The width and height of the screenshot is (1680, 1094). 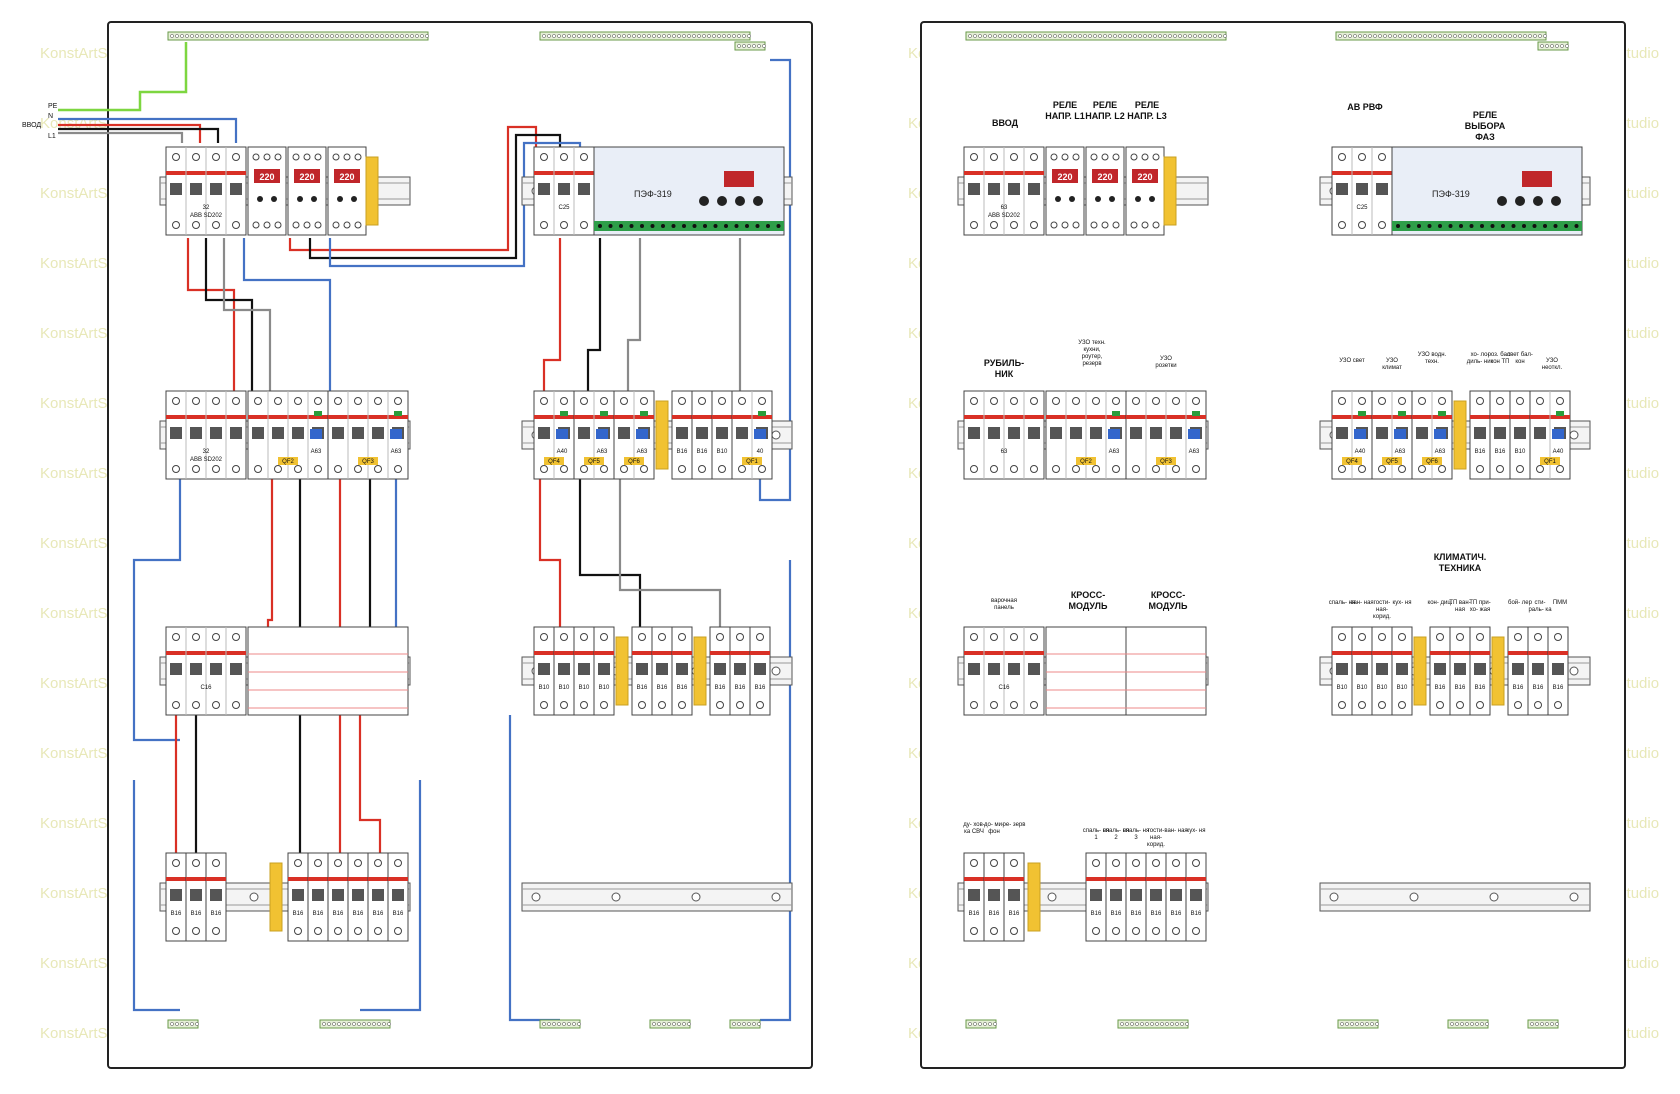 What do you see at coordinates (1361, 603) in the screenshot?
I see `small-circuit-label: ван- ная` at bounding box center [1361, 603].